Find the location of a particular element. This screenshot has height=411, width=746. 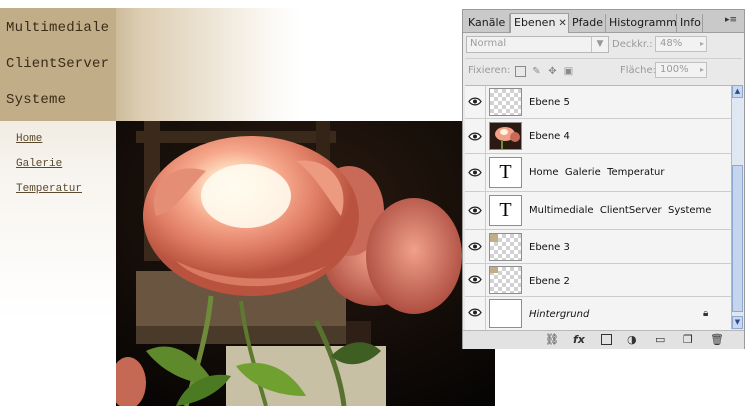

panel-bottom-toolbar: ⛓ fx ◑ ▭ ❐ 🗑︎ is located at coordinates (603, 339).